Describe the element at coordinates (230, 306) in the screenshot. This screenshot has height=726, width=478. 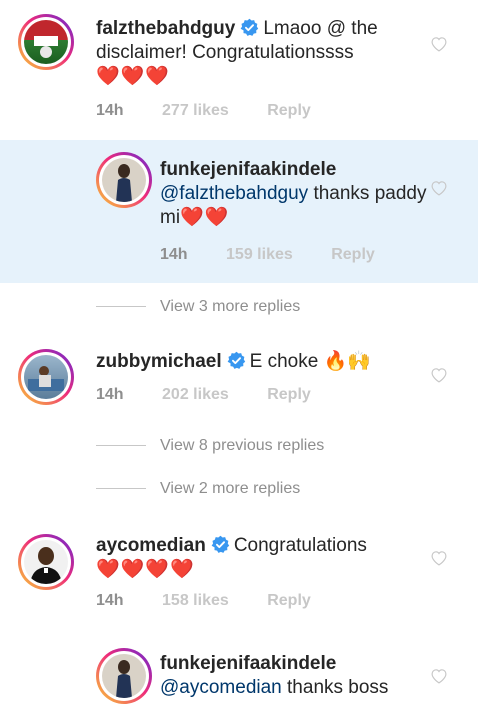
I see `view-more-label: View 3 more replies` at that location.